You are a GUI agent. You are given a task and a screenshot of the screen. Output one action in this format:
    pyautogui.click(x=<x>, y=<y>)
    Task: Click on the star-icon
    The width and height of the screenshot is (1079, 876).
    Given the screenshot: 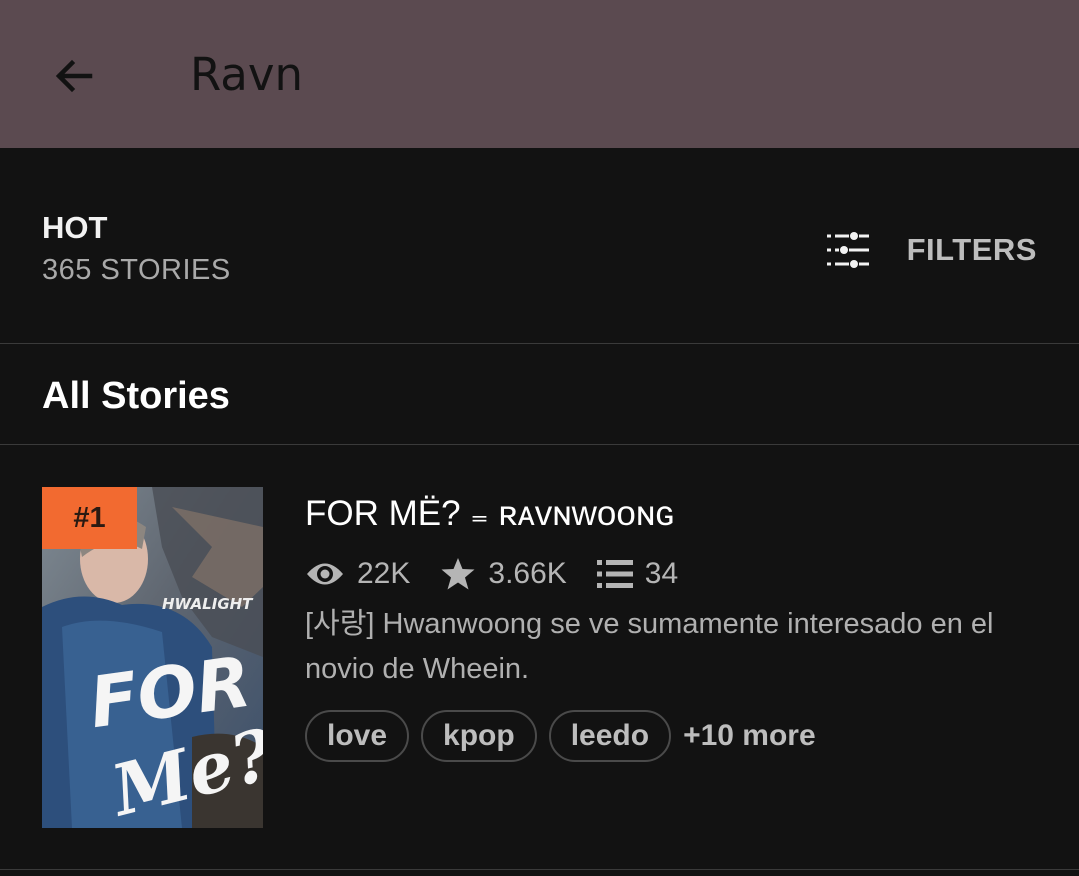 What is the action you would take?
    pyautogui.click(x=458, y=574)
    